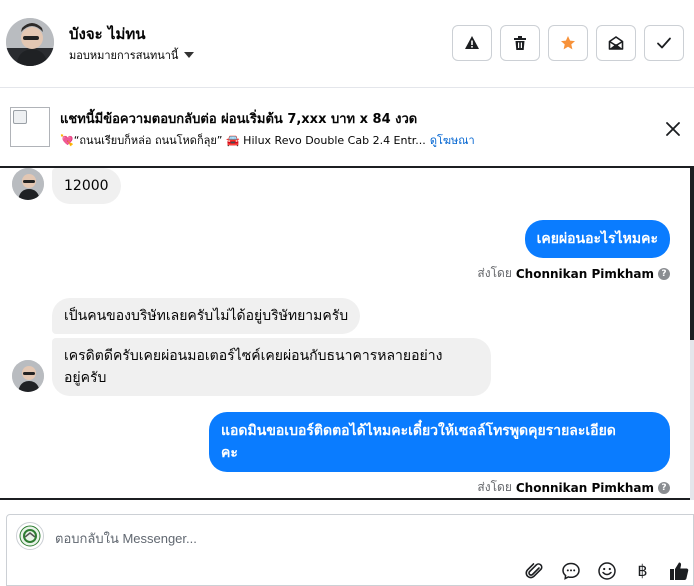 The width and height of the screenshot is (694, 586). What do you see at coordinates (350, 550) in the screenshot?
I see `message-composer: ฿` at bounding box center [350, 550].